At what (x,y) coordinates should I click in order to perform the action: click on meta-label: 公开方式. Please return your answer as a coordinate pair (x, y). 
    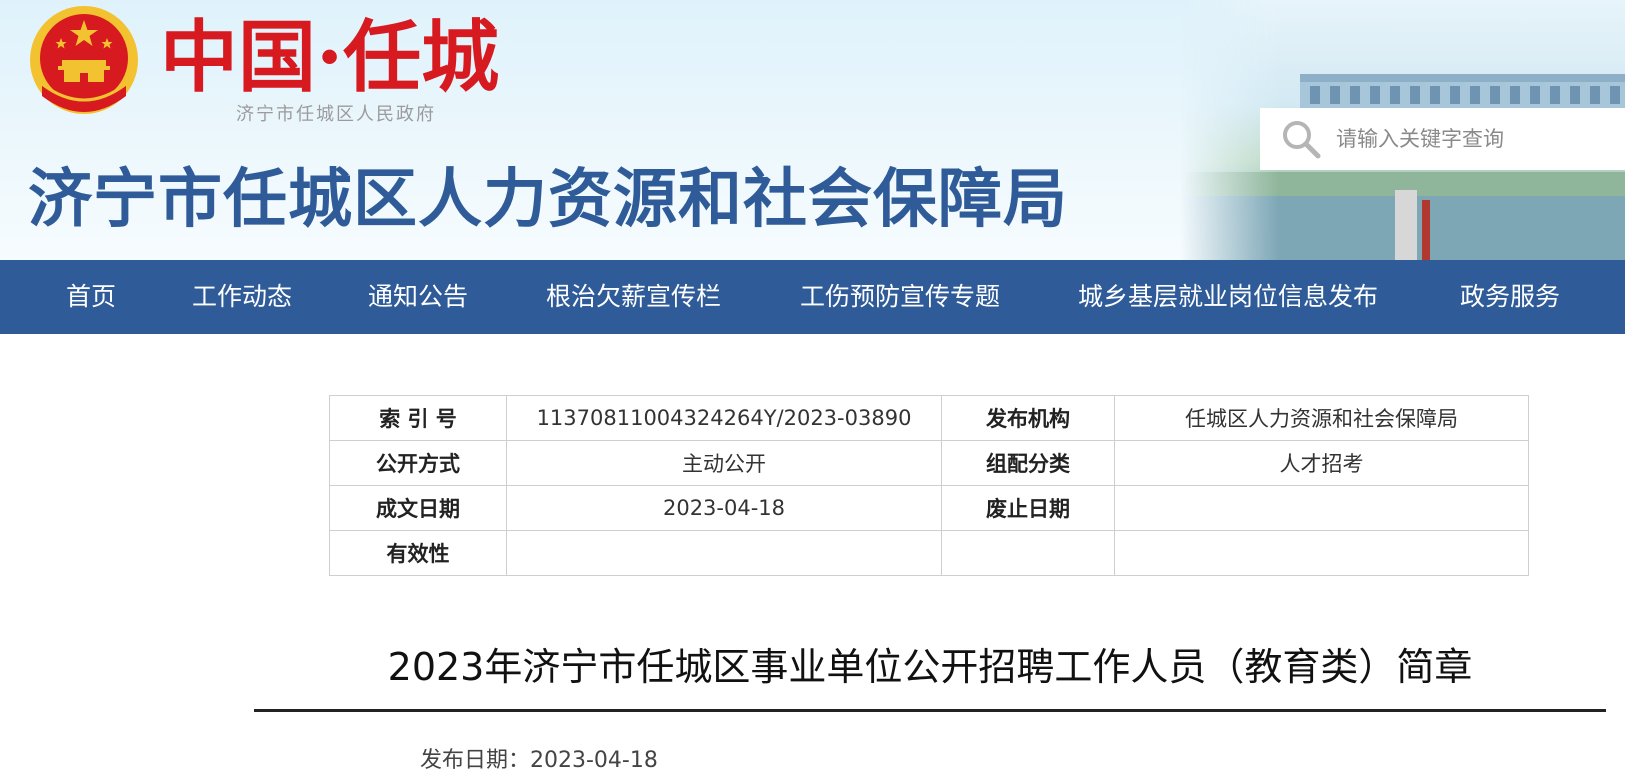
    Looking at the image, I should click on (418, 463).